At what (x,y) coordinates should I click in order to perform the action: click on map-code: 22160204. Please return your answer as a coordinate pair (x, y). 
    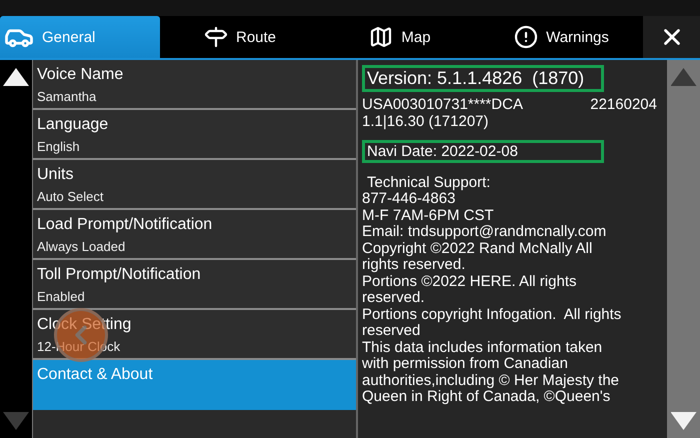
    Looking at the image, I should click on (623, 104).